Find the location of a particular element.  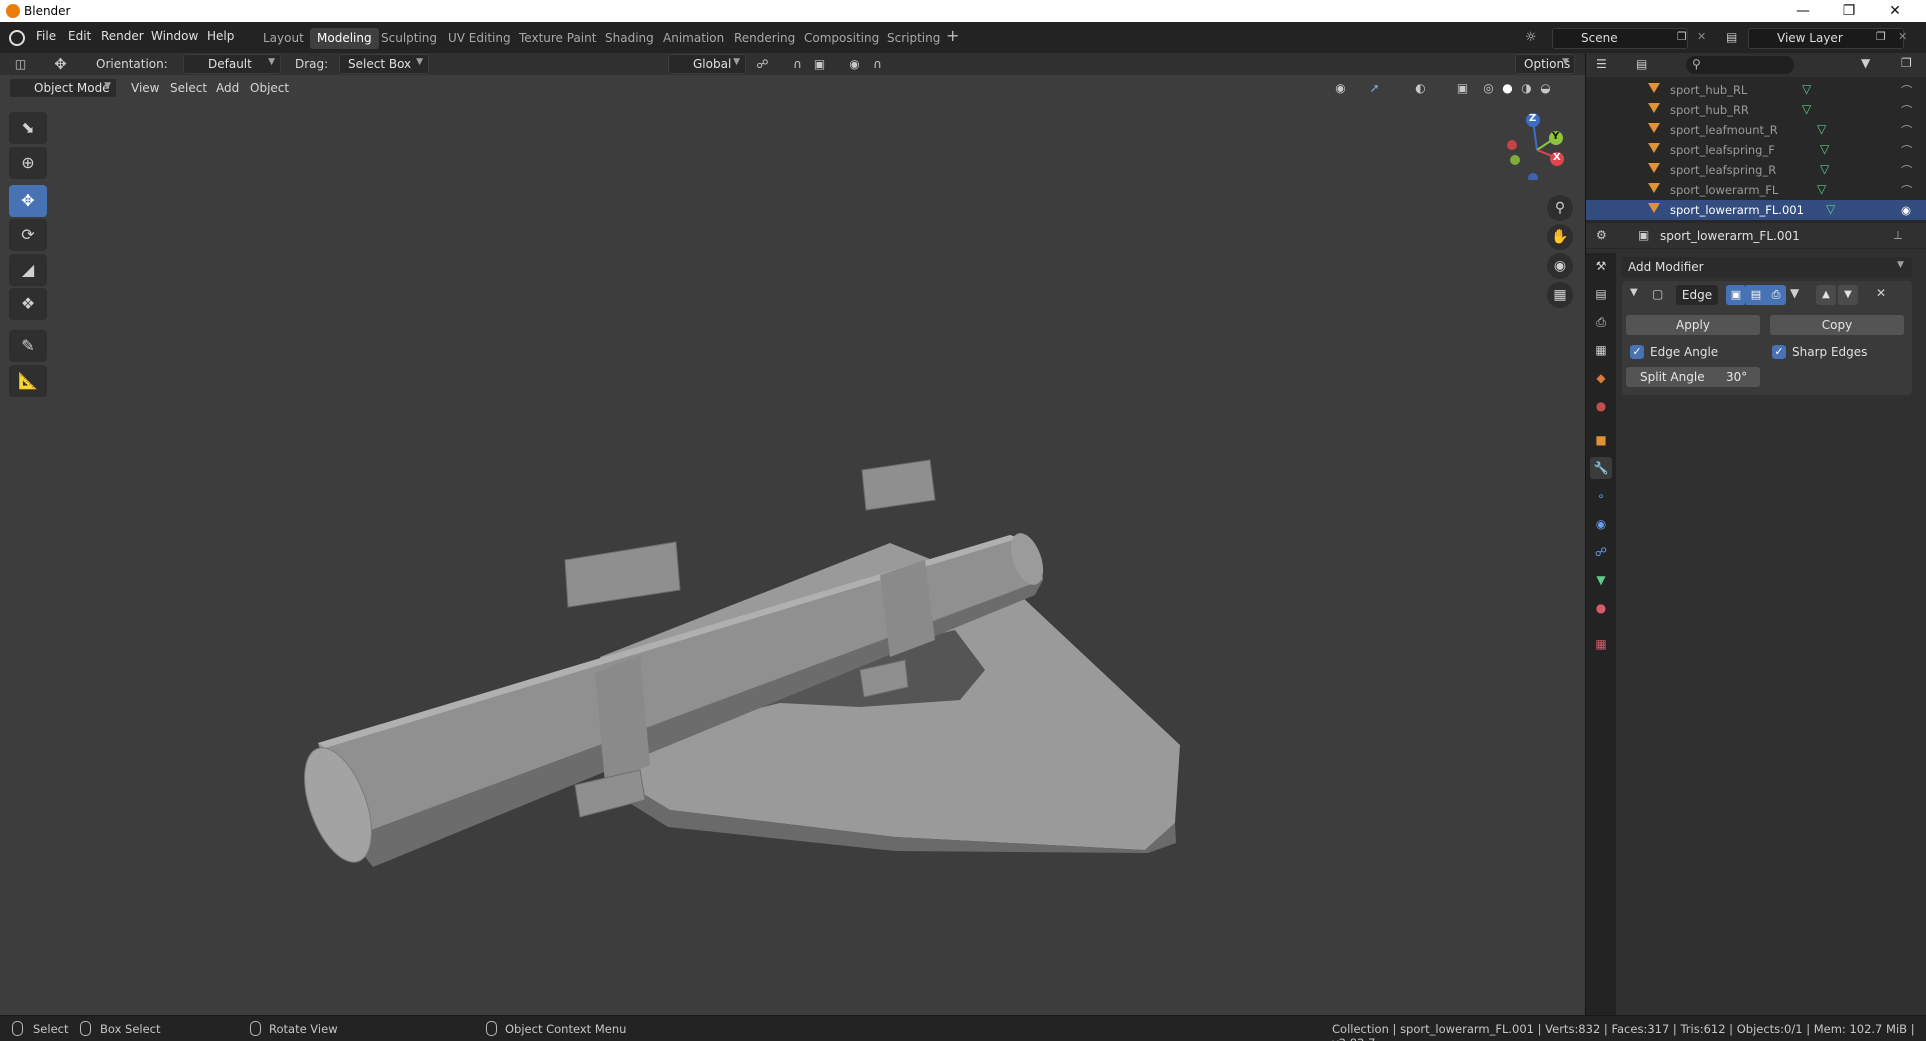

view-layer-icon: ▤ is located at coordinates (1731, 37).